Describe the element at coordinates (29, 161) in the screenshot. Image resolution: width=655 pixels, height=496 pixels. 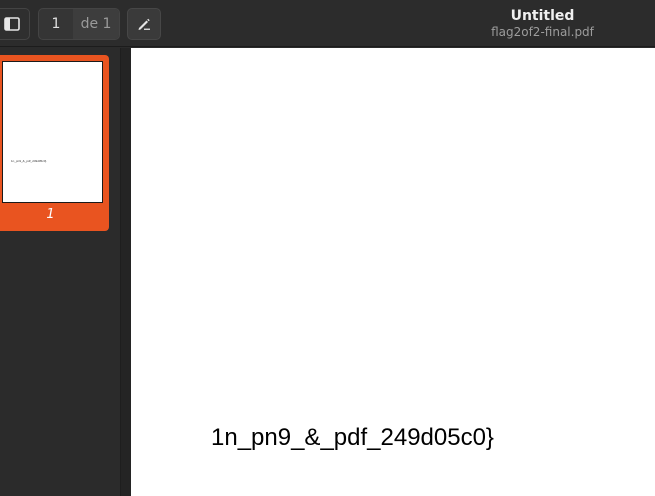
I see `thumbnail-preview-text: 1n_pn9_&_pdf_249d05c0}` at that location.